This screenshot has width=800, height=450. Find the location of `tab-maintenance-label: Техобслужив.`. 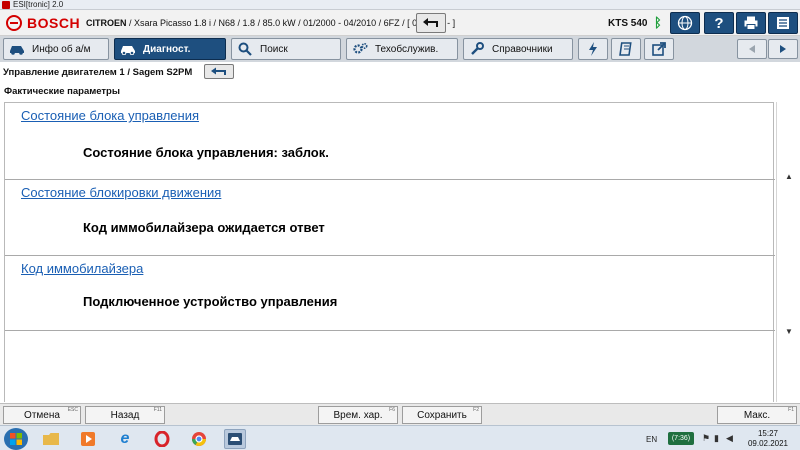

tab-maintenance-label: Техобслужив. is located at coordinates (407, 49).